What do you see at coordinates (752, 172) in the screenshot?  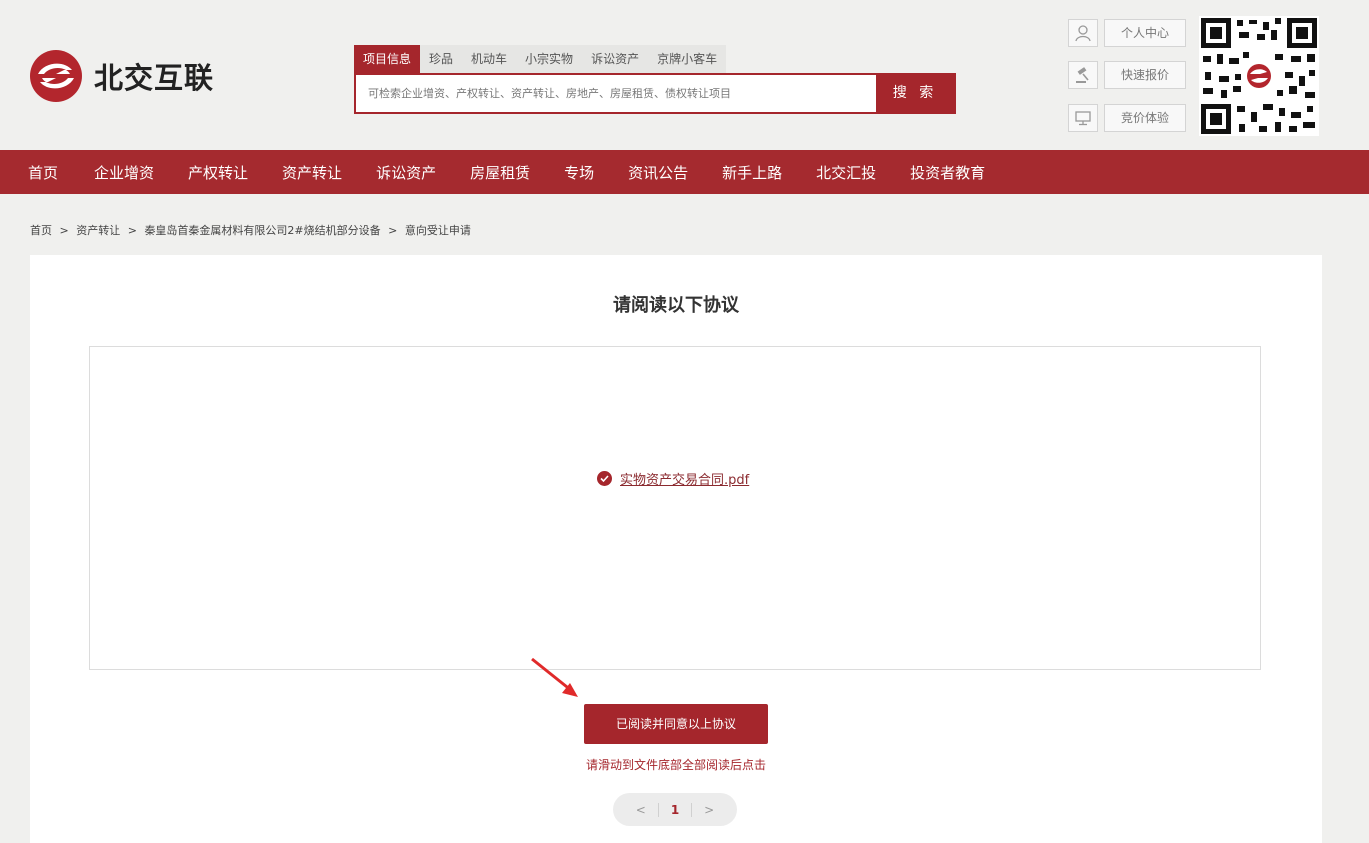 I see `nav-beginners: 新手上路` at bounding box center [752, 172].